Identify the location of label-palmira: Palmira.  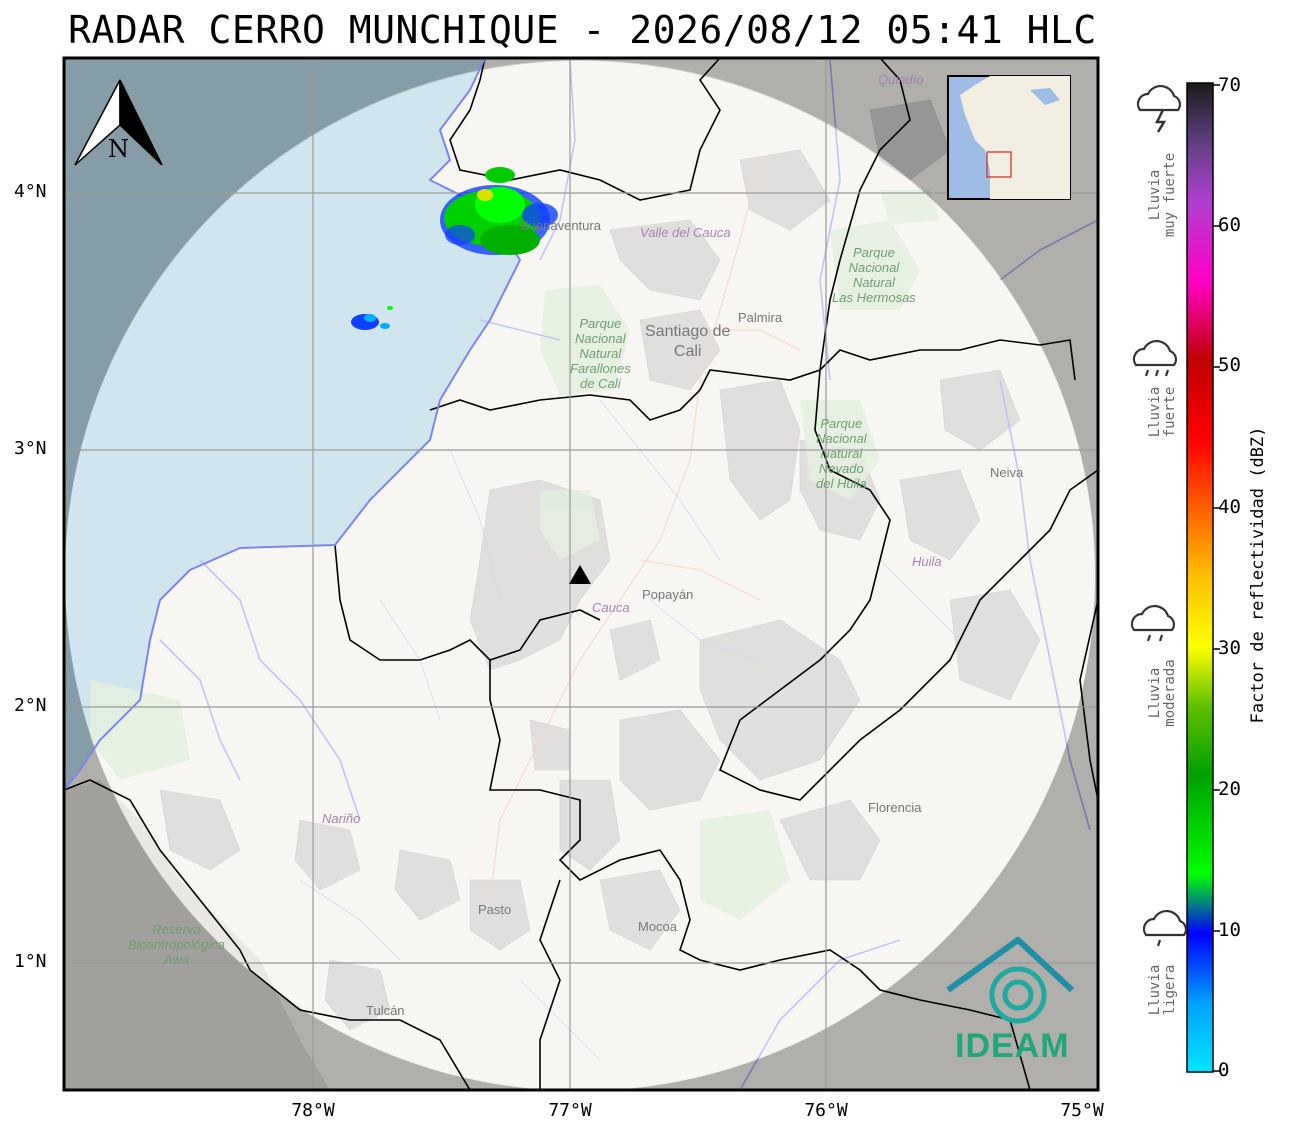
(760, 317).